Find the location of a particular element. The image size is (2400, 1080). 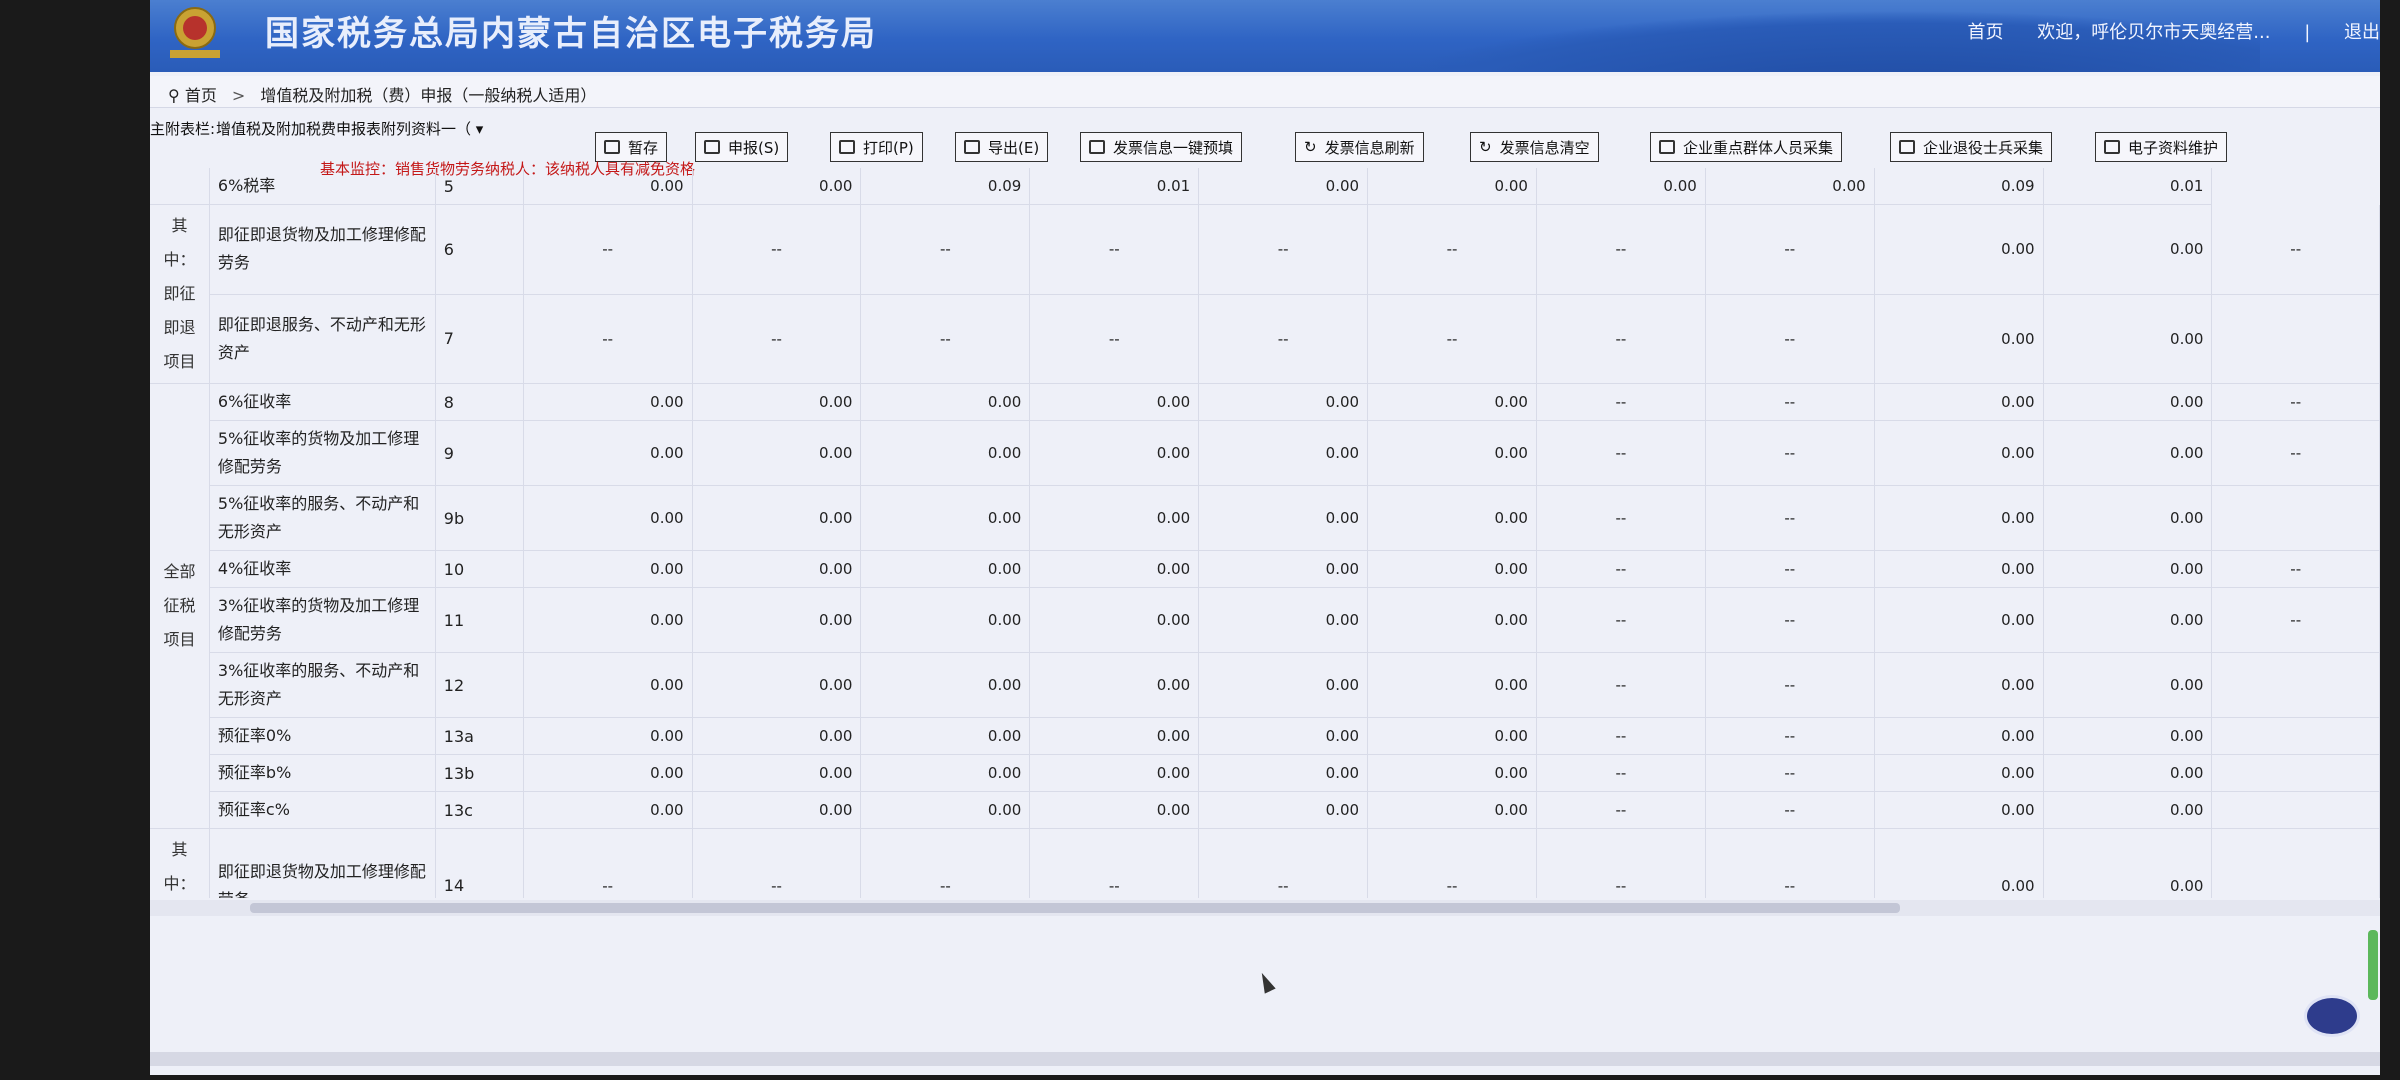

archive-button: 电子资料维护 is located at coordinates (2161, 147).